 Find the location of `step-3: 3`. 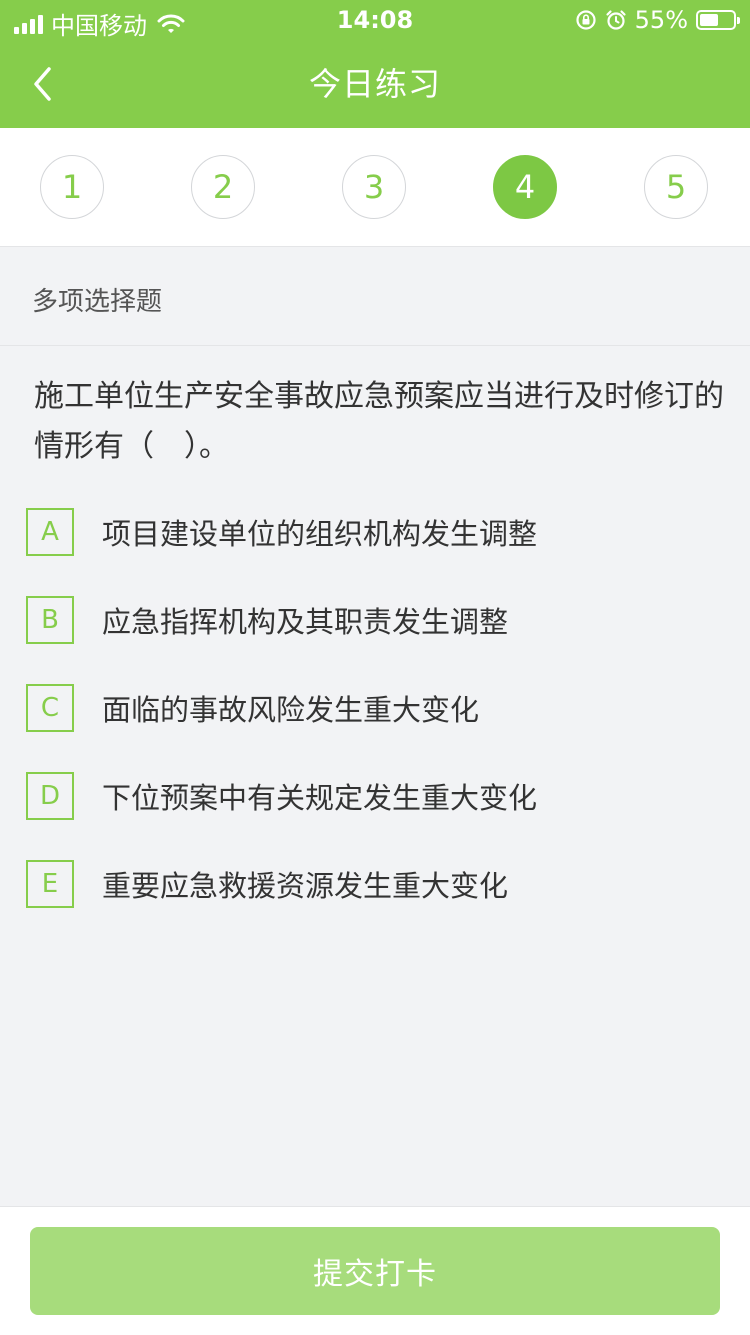

step-3: 3 is located at coordinates (374, 187).